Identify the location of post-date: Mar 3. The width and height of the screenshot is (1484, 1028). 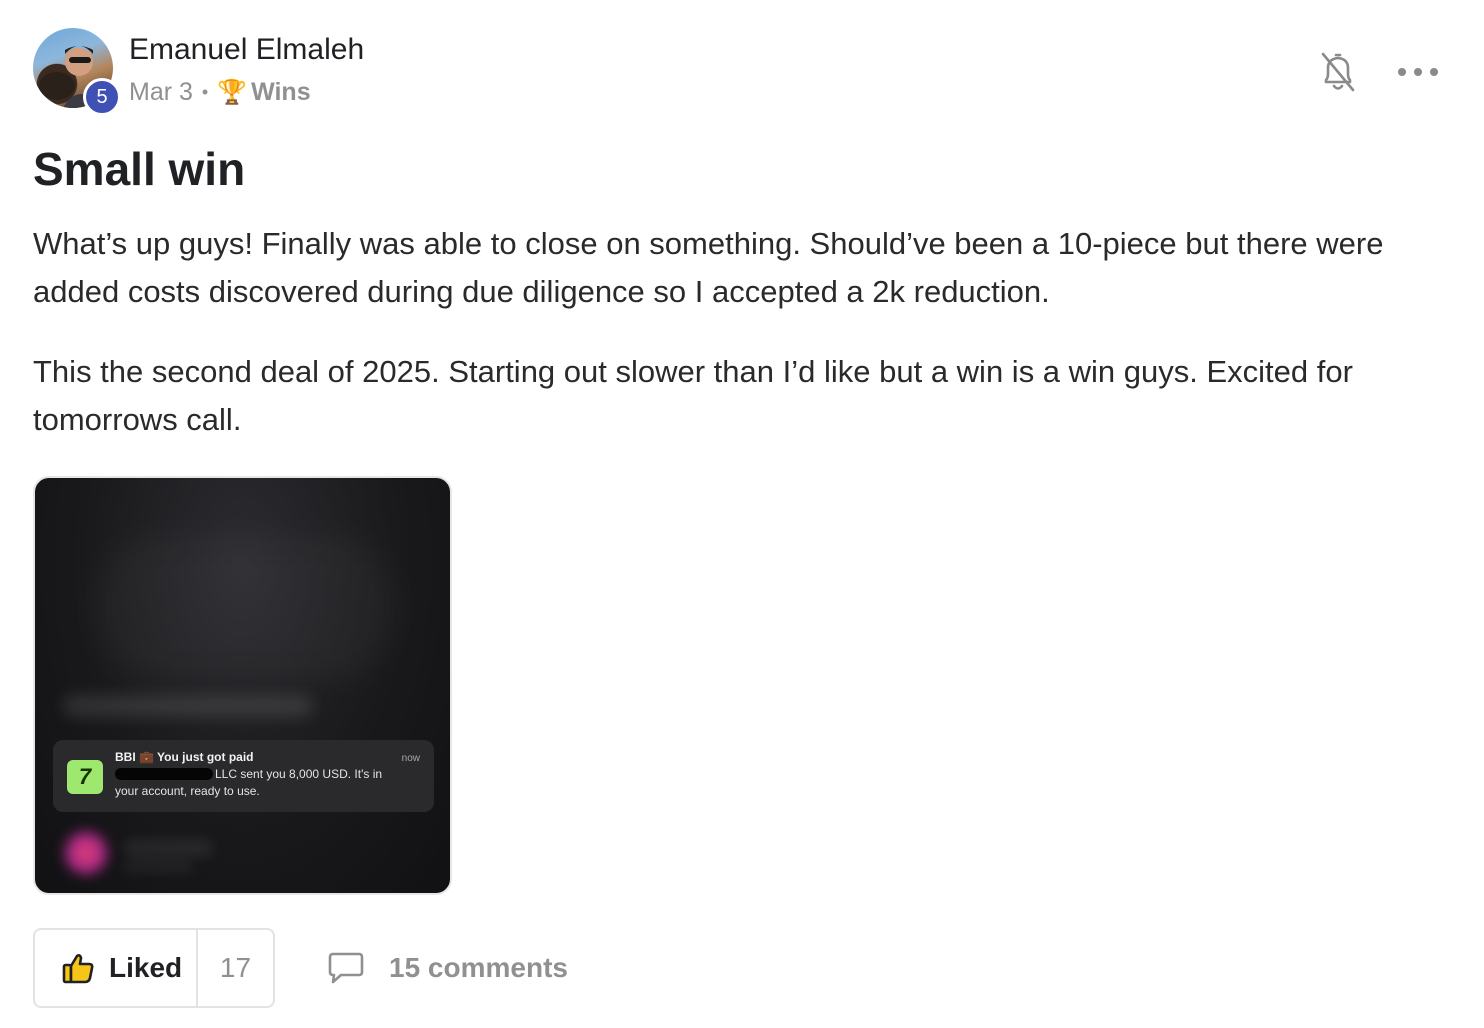
(161, 92).